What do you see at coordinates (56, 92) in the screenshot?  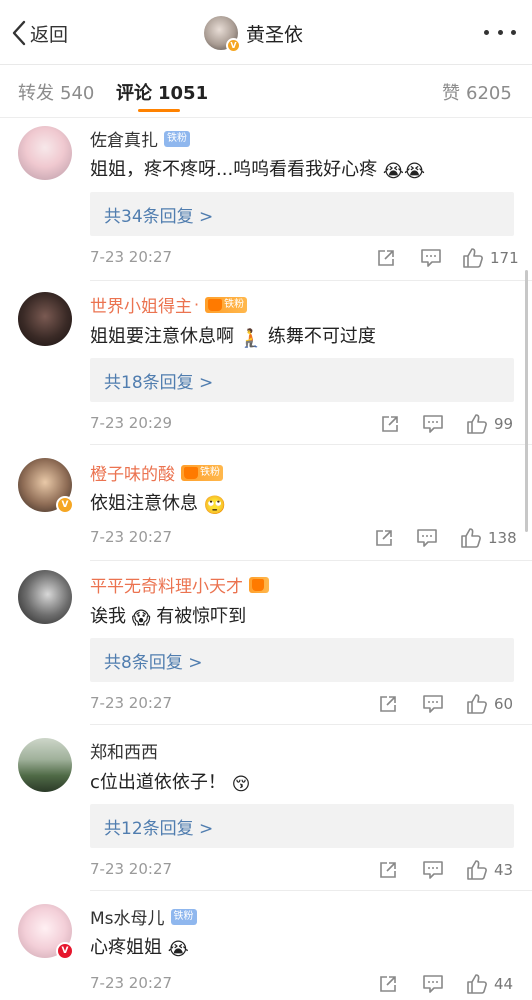 I see `tab-repost: 转发 540` at bounding box center [56, 92].